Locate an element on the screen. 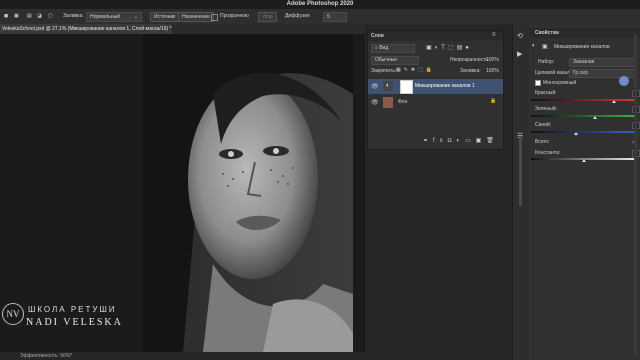 Image resolution: width=640 pixels, height=360 pixels. mode-icon: ▤ is located at coordinates (29, 16).